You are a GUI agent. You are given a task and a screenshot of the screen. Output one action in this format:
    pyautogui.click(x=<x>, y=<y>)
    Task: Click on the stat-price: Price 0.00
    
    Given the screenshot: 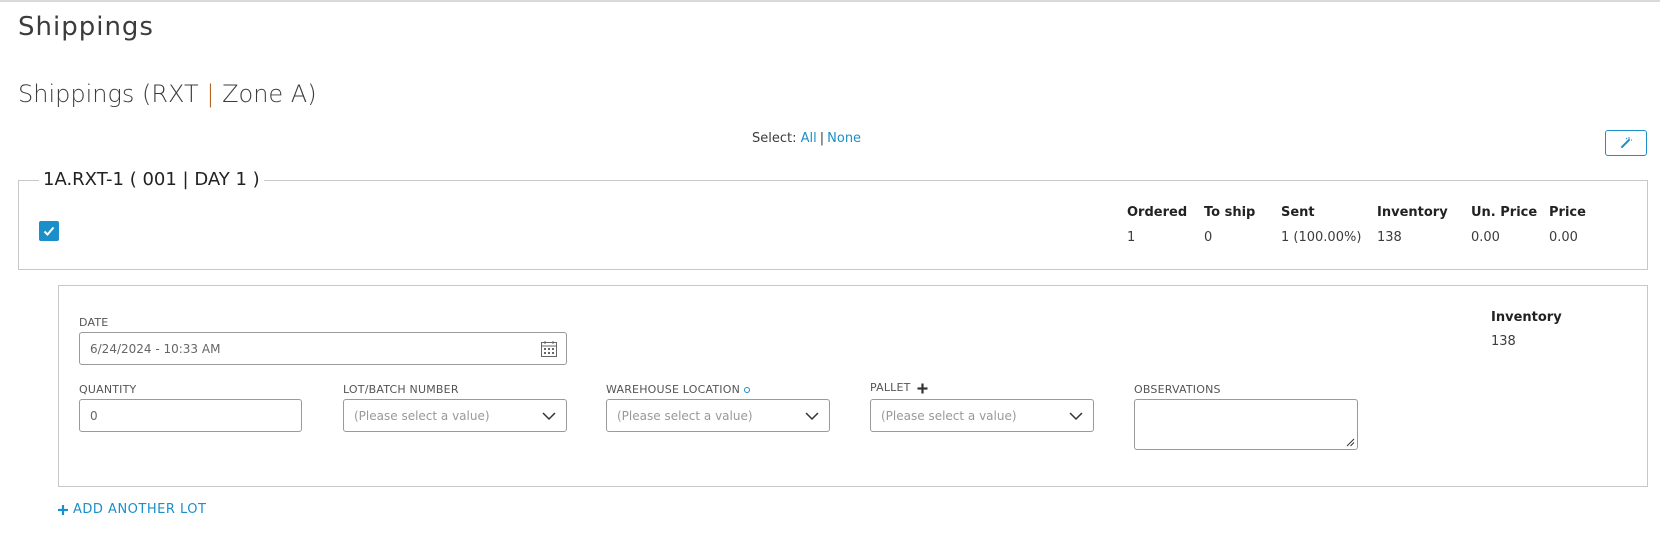 What is the action you would take?
    pyautogui.click(x=1567, y=225)
    